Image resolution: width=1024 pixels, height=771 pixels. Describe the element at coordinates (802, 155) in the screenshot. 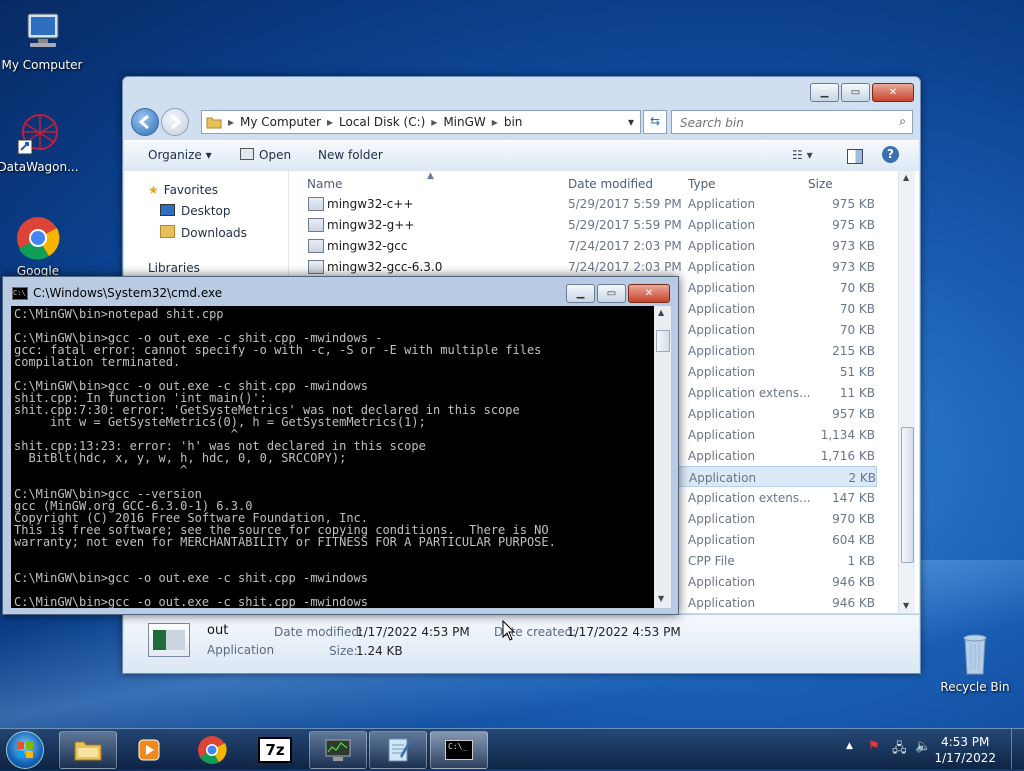

I see `view-options-icon: ☷ ▾` at that location.